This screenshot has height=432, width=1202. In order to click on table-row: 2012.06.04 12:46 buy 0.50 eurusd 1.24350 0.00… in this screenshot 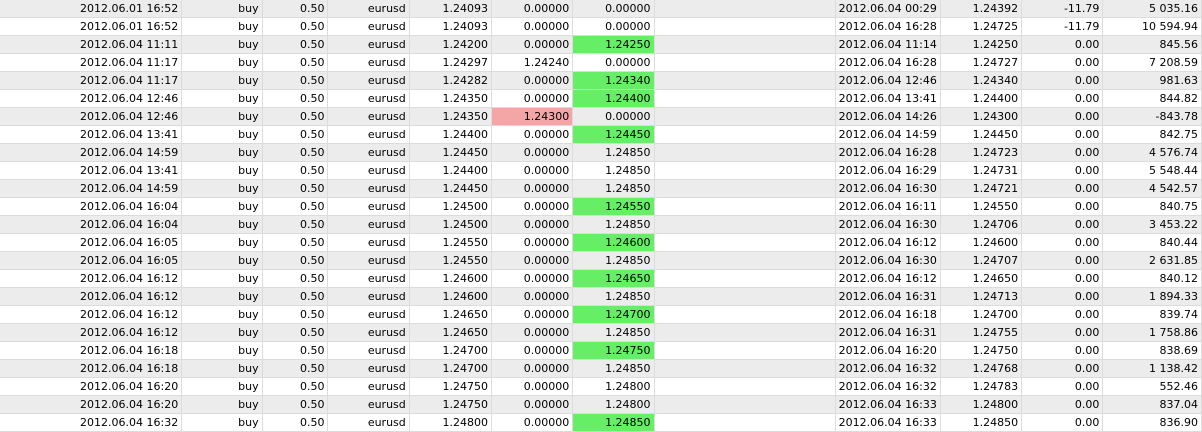, I will do `click(601, 99)`.